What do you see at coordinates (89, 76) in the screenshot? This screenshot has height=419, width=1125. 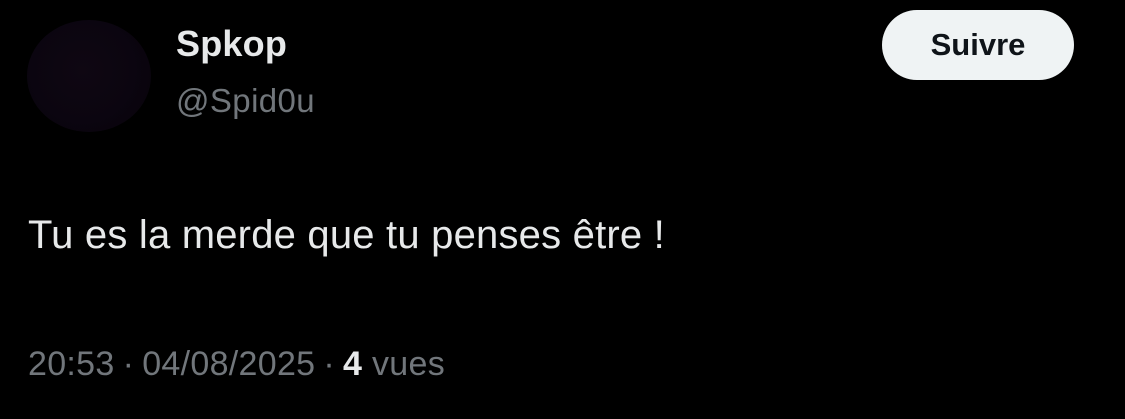 I see `avatar` at bounding box center [89, 76].